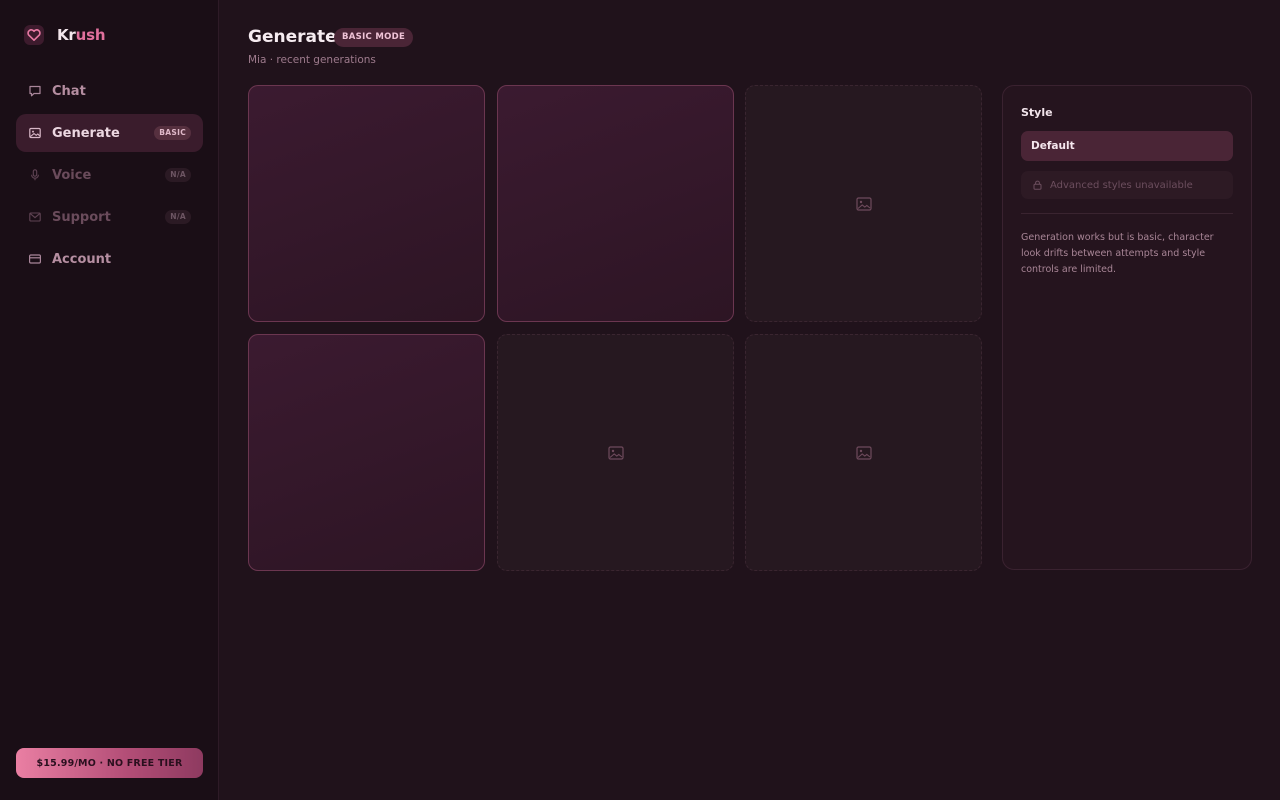 Image resolution: width=1280 pixels, height=800 pixels. What do you see at coordinates (35, 175) in the screenshot?
I see `microphone-icon` at bounding box center [35, 175].